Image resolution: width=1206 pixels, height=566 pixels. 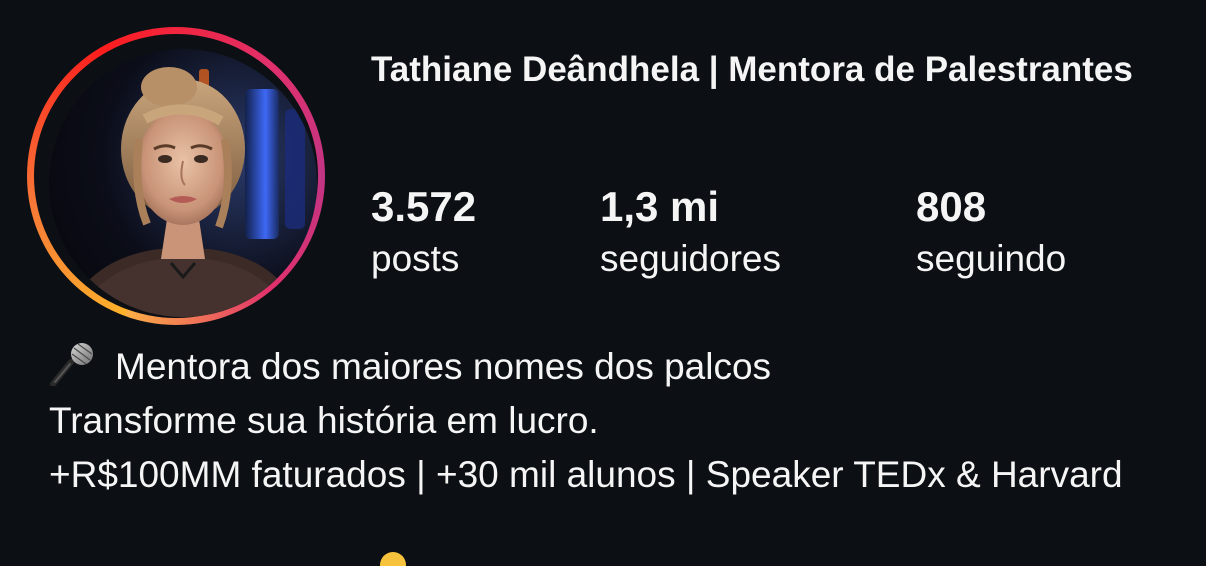 I want to click on following-count: 808 seguindo, so click(x=991, y=233).